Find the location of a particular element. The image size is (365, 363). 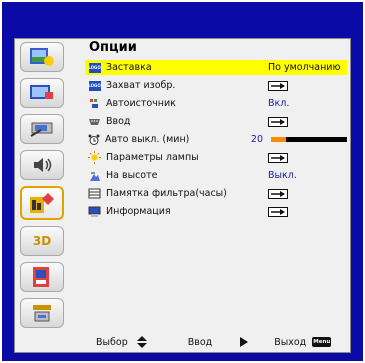

menu-item-high-altitude: На высоте Выкл. is located at coordinates (216, 175).